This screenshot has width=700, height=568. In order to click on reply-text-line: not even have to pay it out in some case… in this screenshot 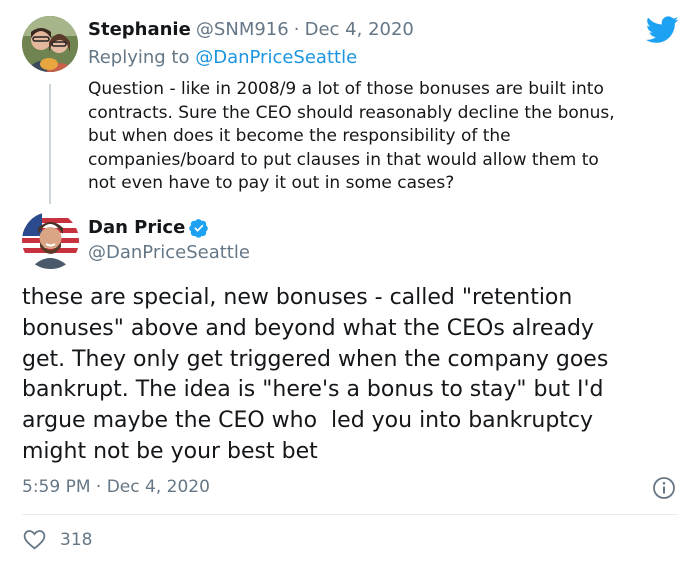, I will do `click(271, 183)`.